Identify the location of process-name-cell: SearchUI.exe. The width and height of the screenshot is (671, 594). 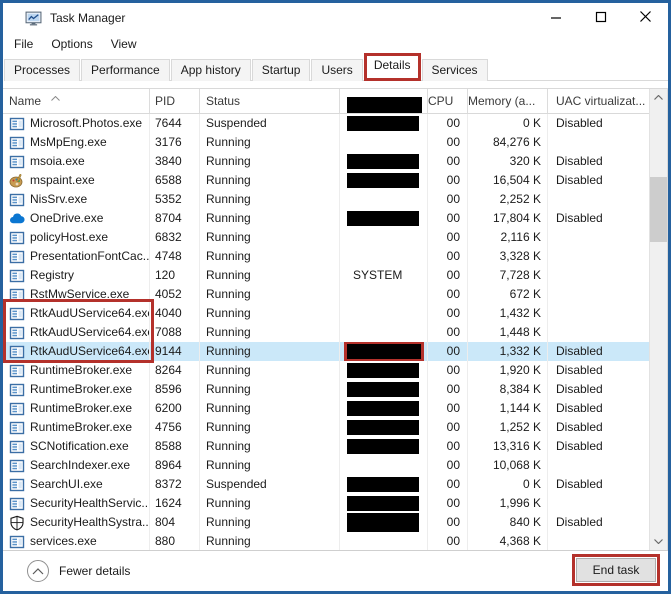
(76, 484).